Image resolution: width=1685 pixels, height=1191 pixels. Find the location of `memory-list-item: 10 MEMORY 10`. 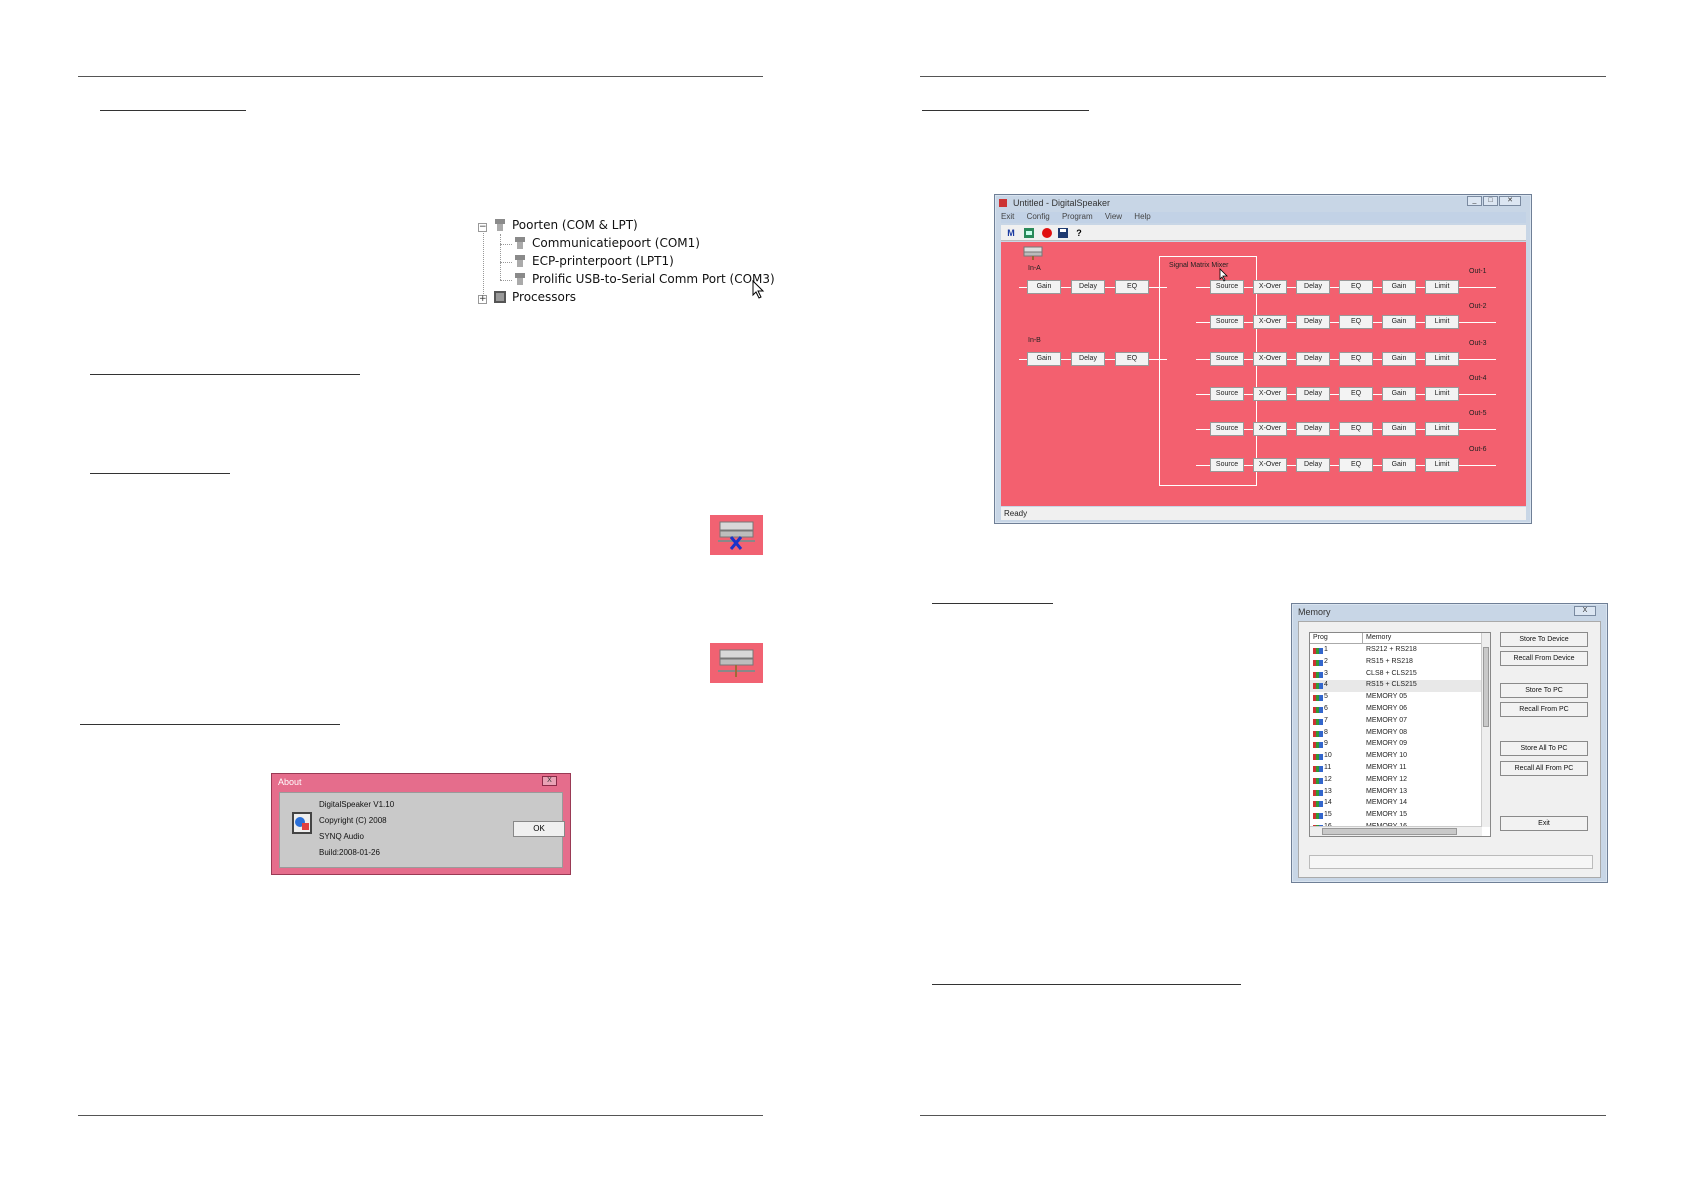

memory-list-item: 10 MEMORY 10 is located at coordinates (1396, 757).